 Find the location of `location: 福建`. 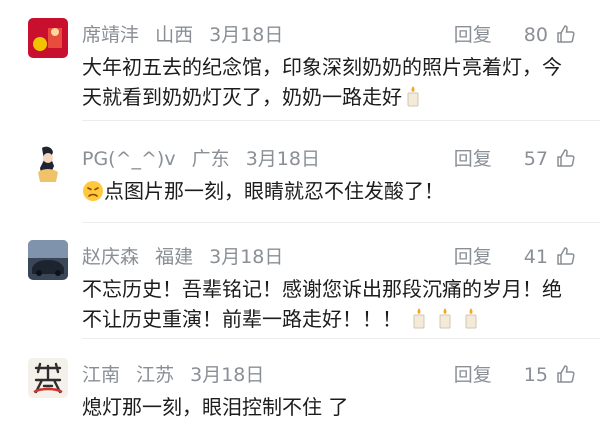

location: 福建 is located at coordinates (174, 257).